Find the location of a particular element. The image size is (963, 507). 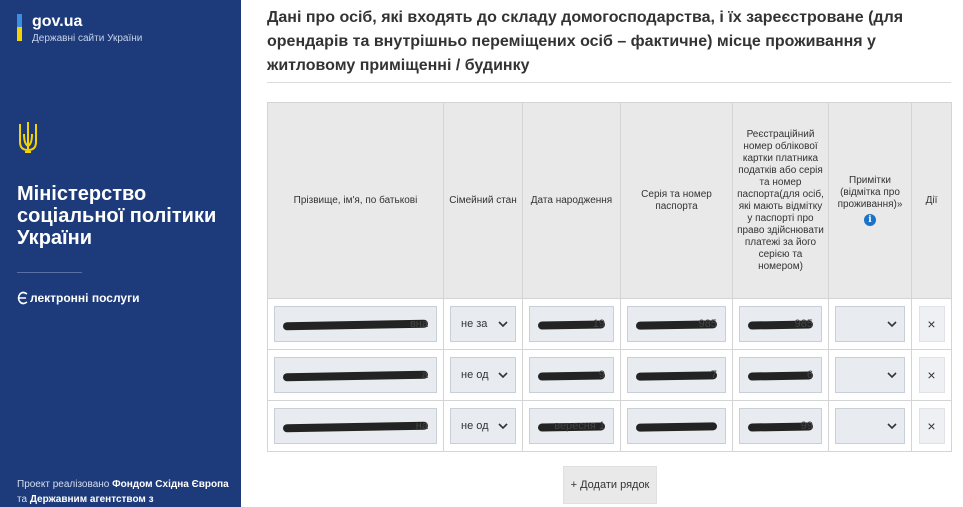

name-input-text: а is located at coordinates (424, 375).